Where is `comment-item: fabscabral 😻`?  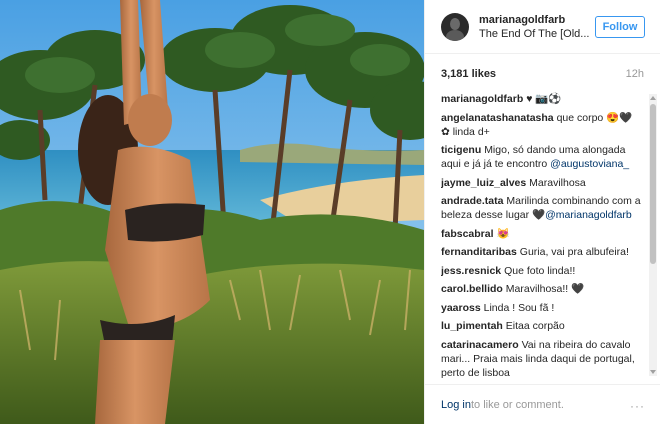 comment-item: fabscabral 😻 is located at coordinates (541, 234).